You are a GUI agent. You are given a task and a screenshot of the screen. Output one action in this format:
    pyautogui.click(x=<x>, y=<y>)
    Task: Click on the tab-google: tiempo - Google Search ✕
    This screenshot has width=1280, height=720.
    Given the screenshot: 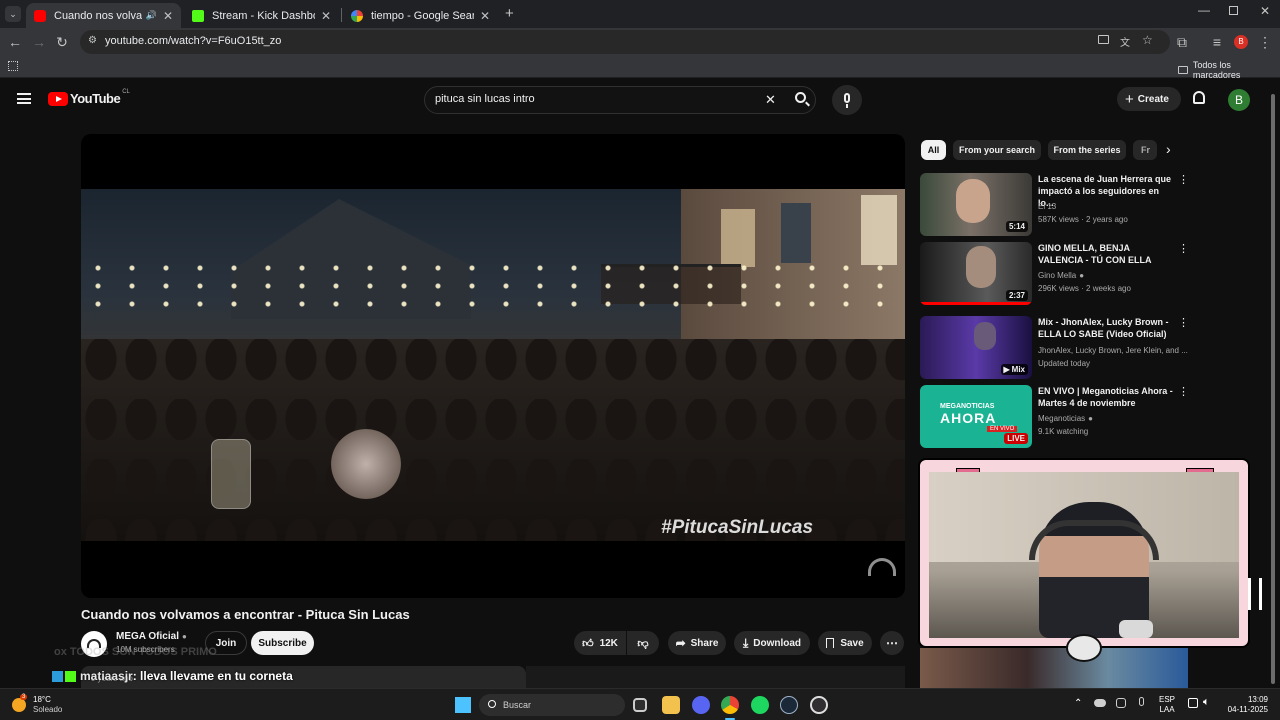 What is the action you would take?
    pyautogui.click(x=420, y=15)
    